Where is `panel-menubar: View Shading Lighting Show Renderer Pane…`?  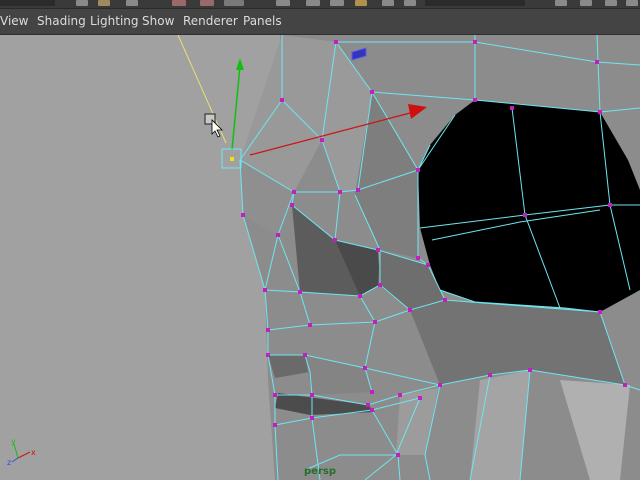 panel-menubar: View Shading Lighting Show Renderer Pane… is located at coordinates (320, 22).